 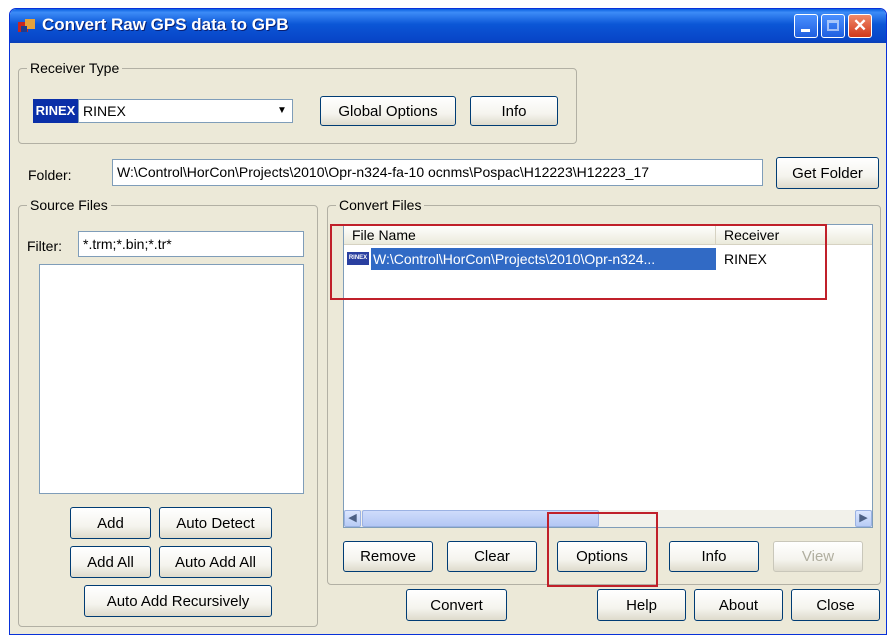 I want to click on file-row-highlight-box, so click(x=578, y=262).